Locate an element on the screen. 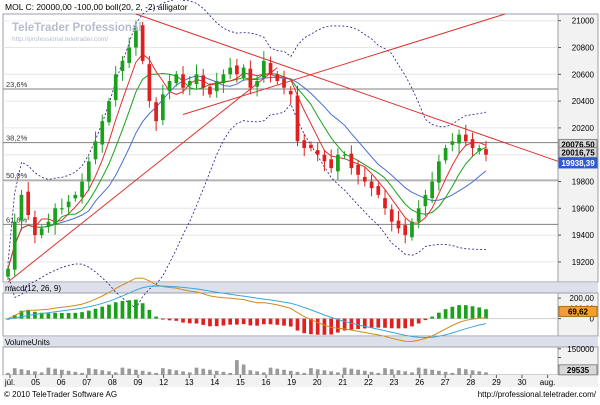  x-tick-label-12: 20 is located at coordinates (317, 382).